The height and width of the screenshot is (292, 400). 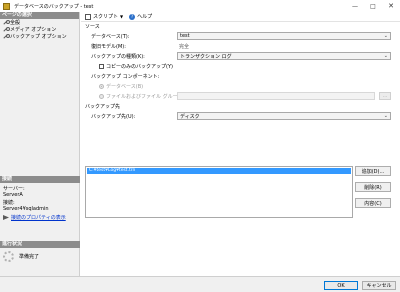 I want to click on page-item-label: バックアップ オプション, so click(x=38, y=37).